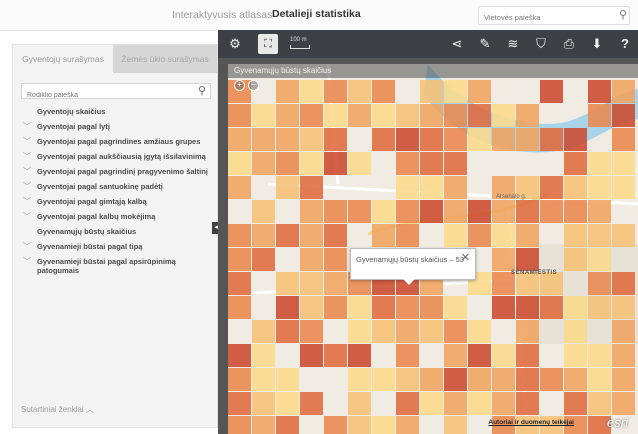 The height and width of the screenshot is (434, 638). I want to click on indicator-item: ﹀ Gyventojai pagal kalbų mokėjimą, so click(119, 216).